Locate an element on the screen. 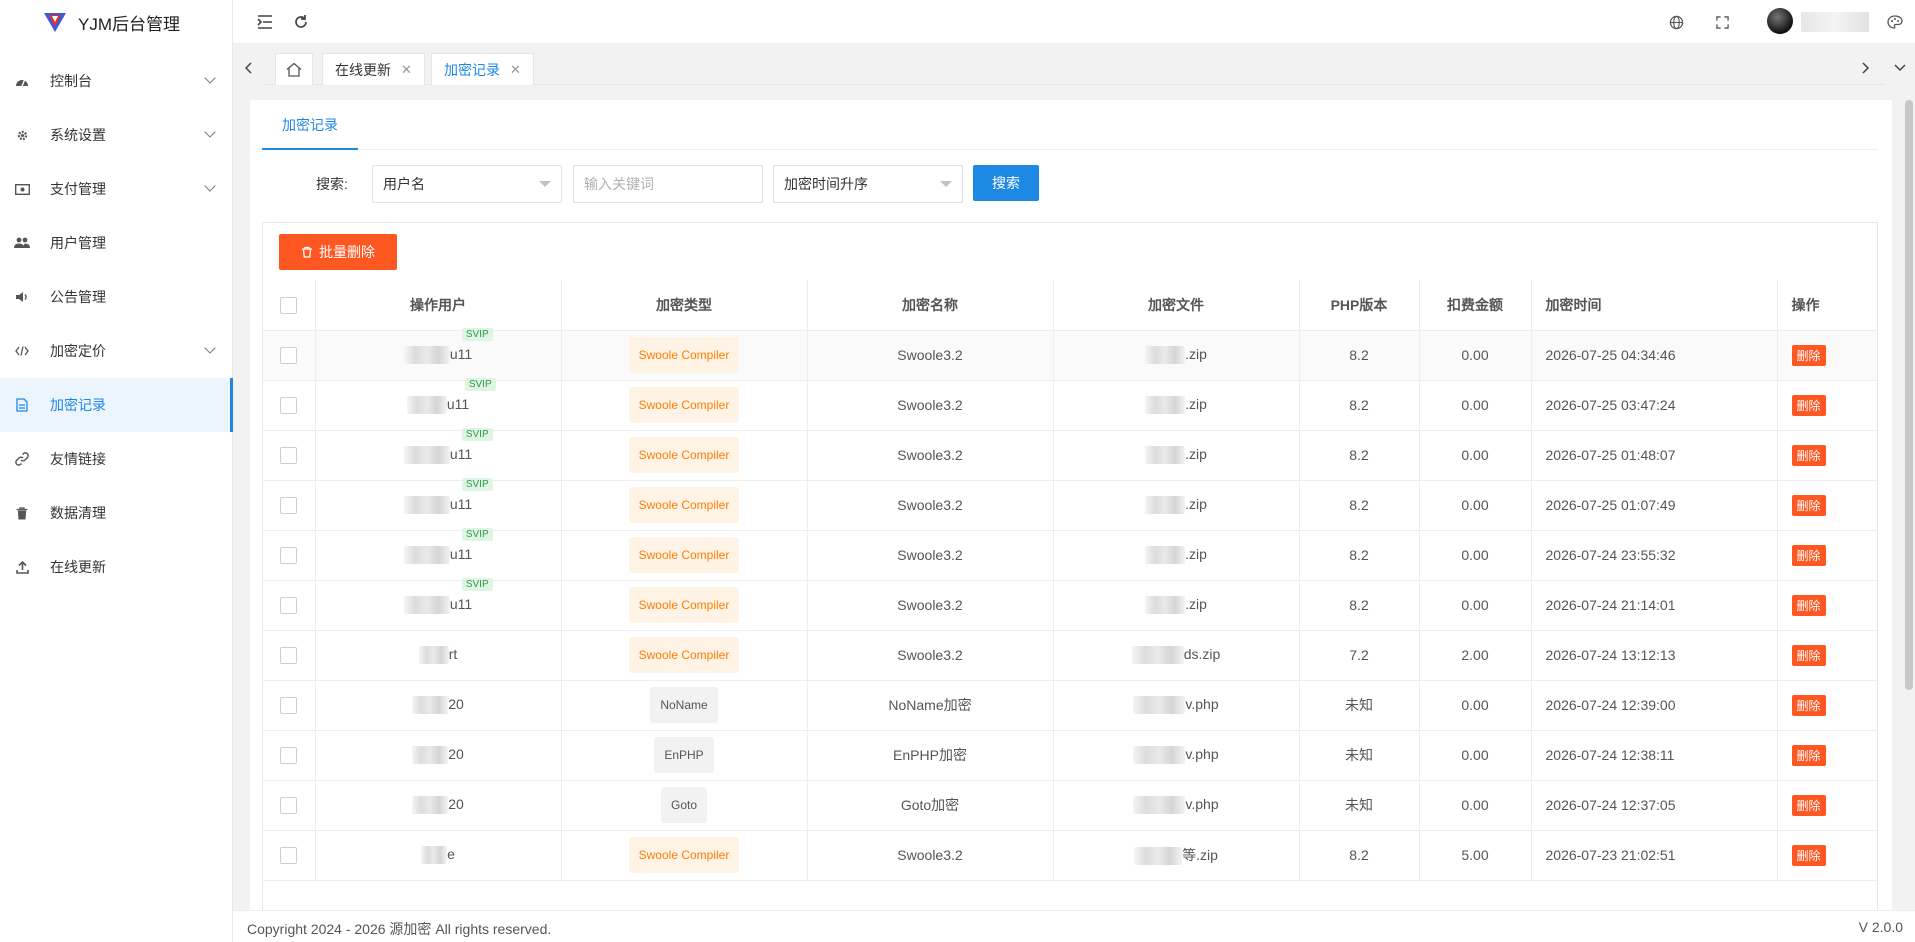  theme-palette-icon is located at coordinates (1895, 22).